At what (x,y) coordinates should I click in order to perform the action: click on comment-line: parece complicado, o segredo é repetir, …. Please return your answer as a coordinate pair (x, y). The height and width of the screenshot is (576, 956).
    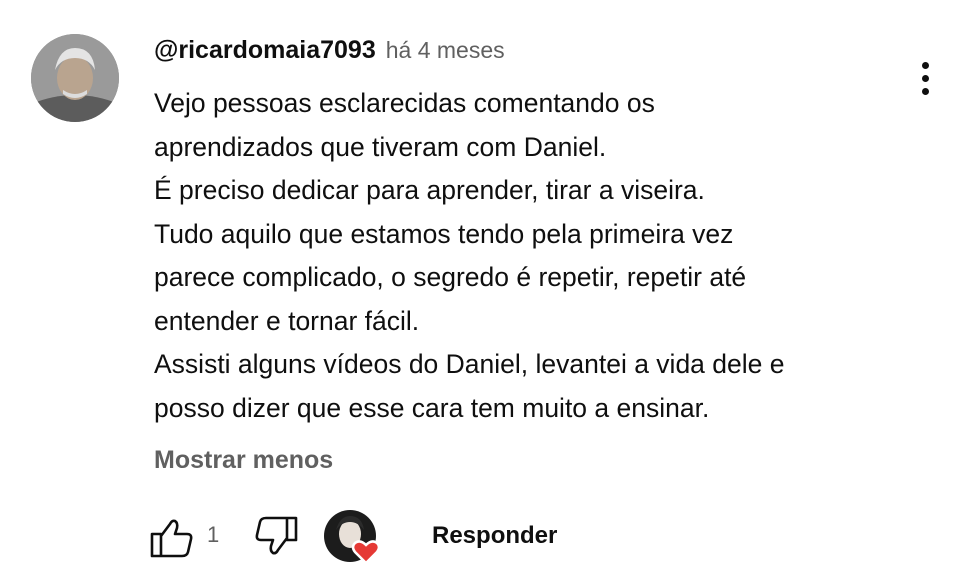
    Looking at the image, I should click on (450, 277).